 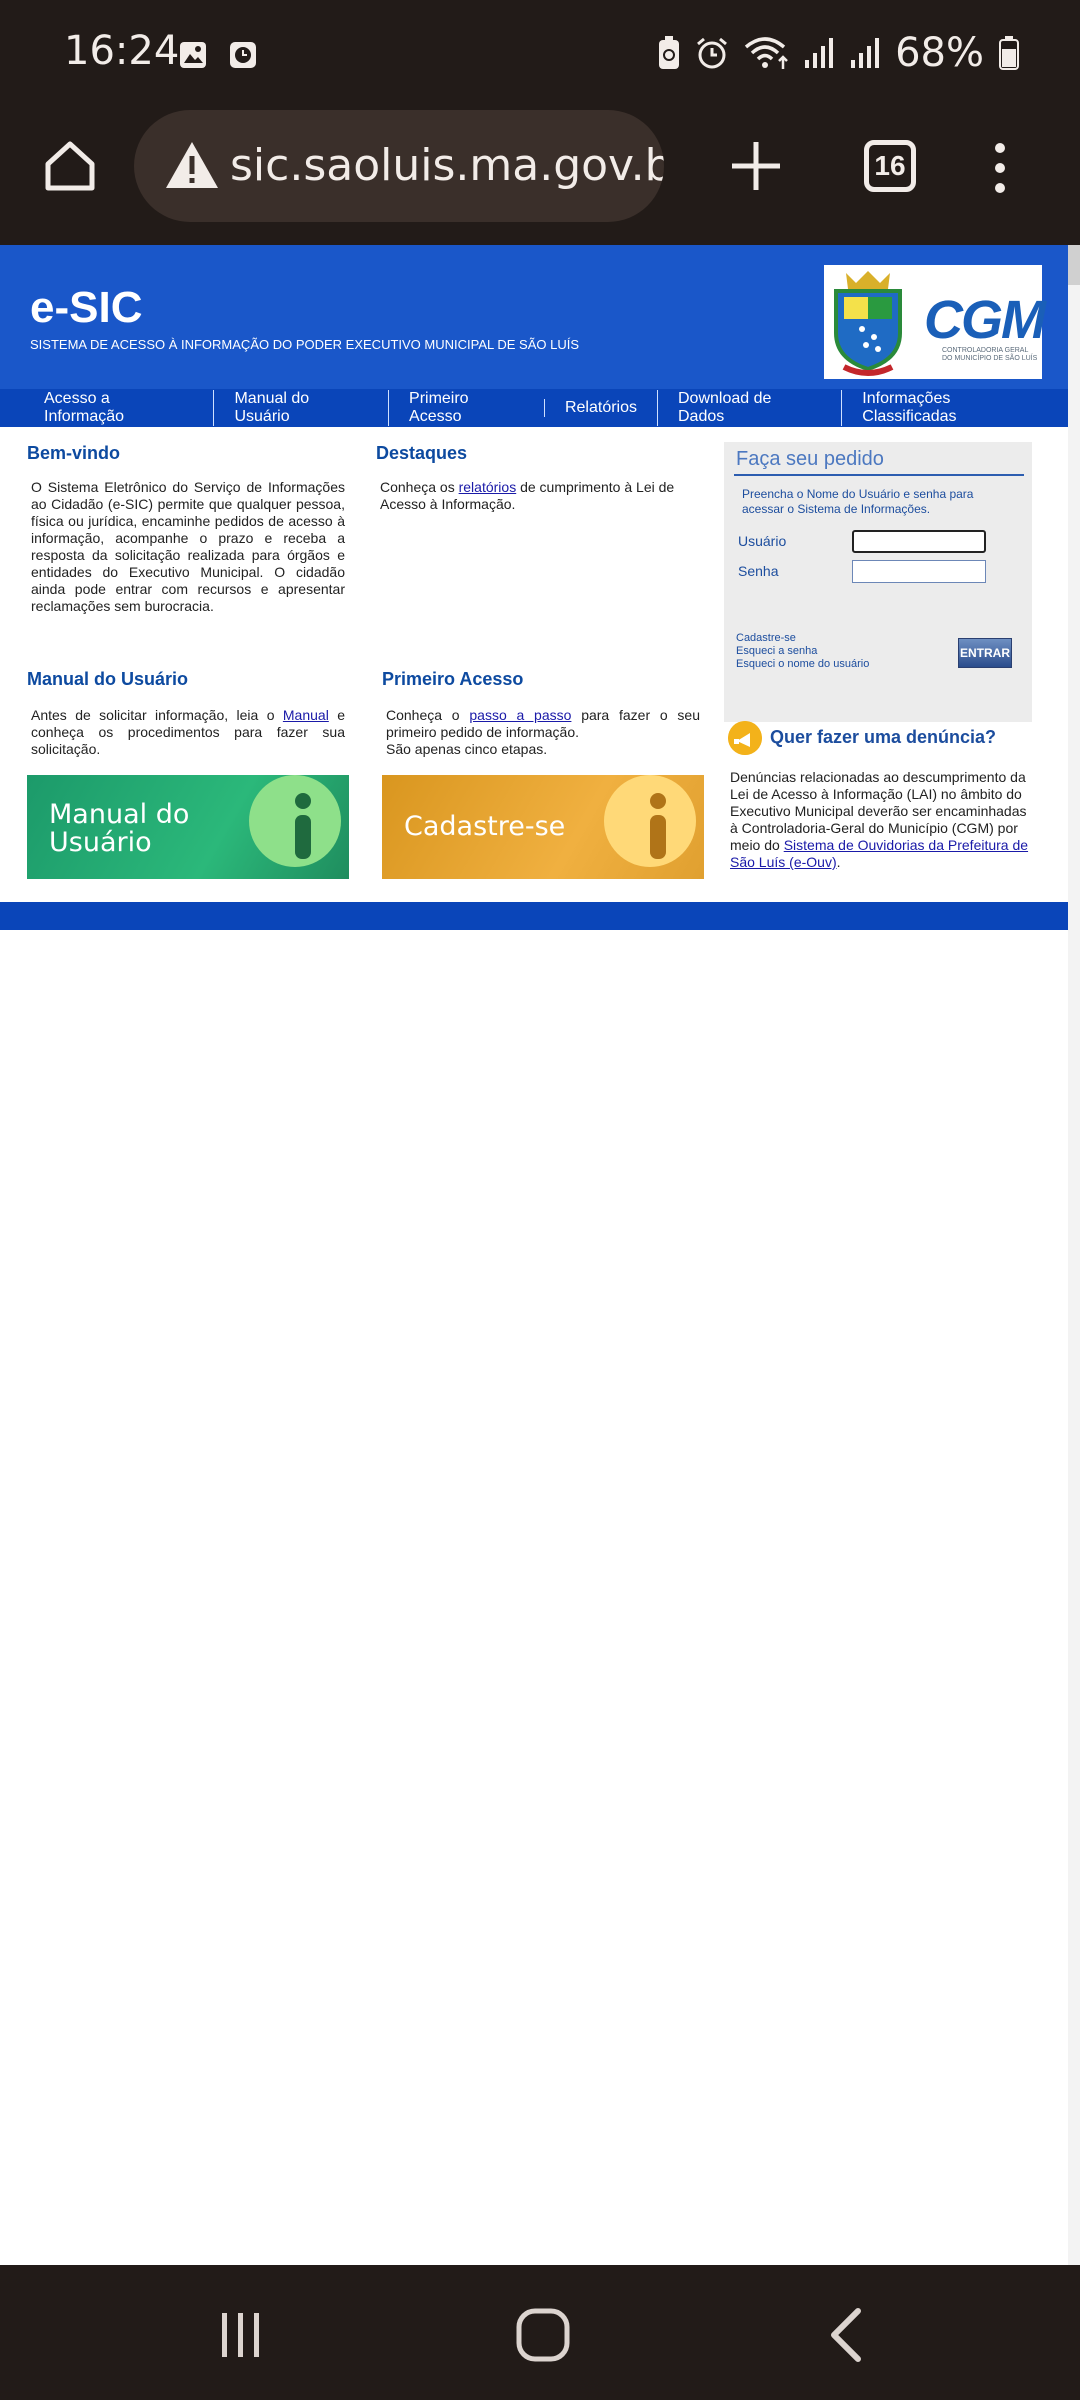 What do you see at coordinates (802, 664) in the screenshot?
I see `forgot-username-link: Esqueci o nome do usuário` at bounding box center [802, 664].